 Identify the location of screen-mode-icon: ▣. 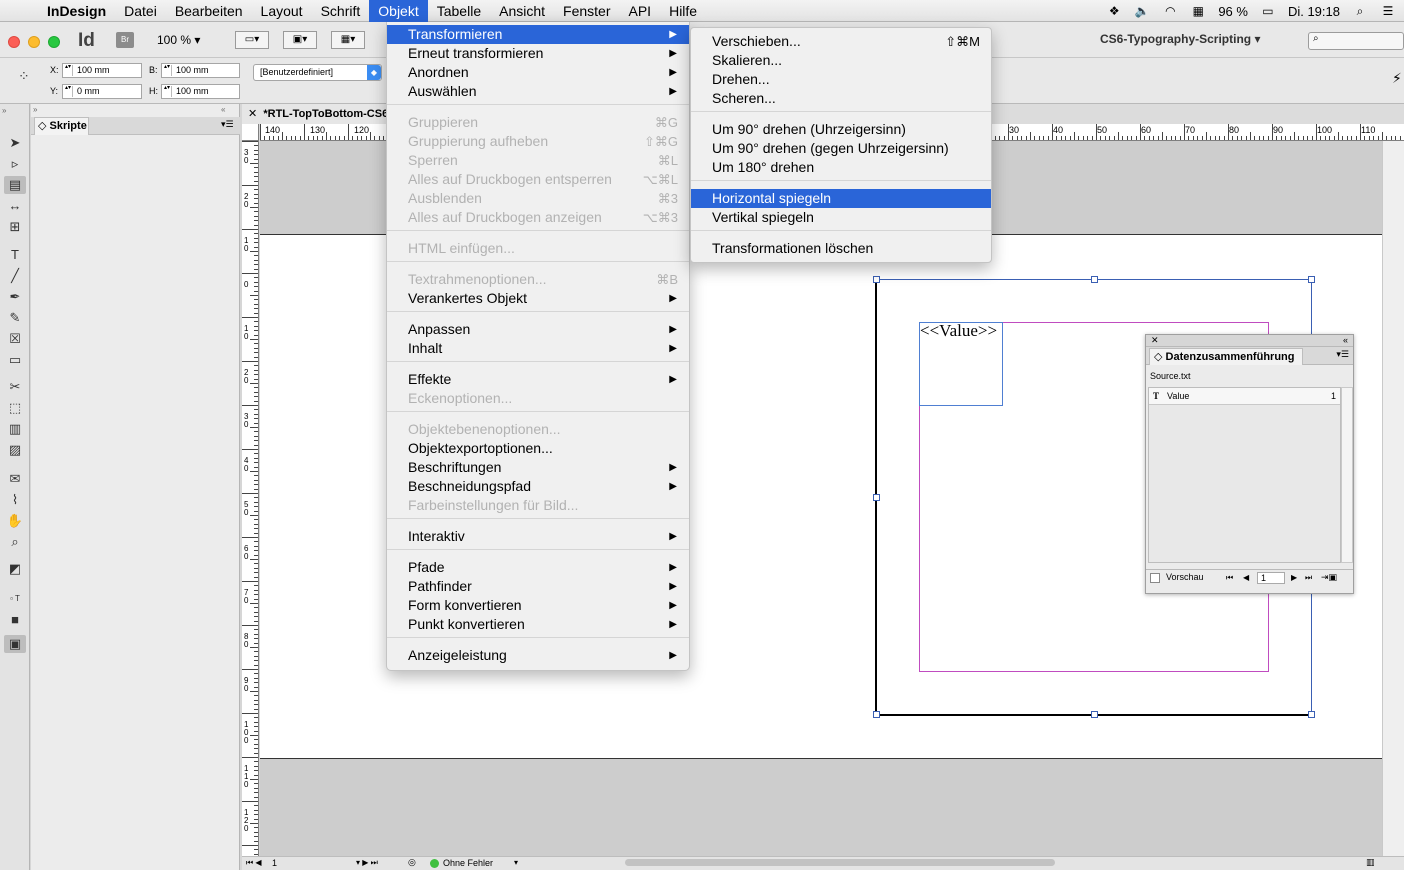
(15, 644).